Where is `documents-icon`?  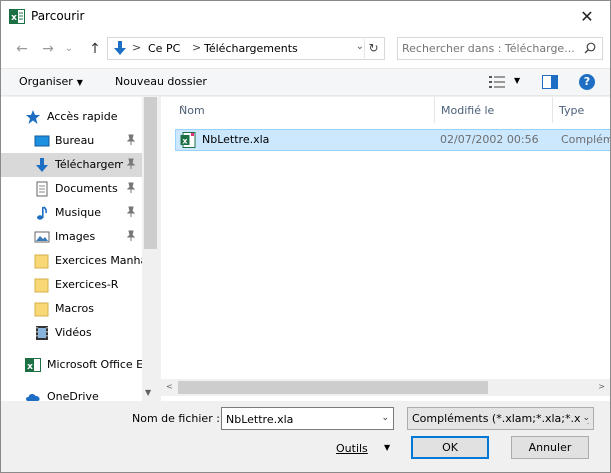
documents-icon is located at coordinates (42, 189).